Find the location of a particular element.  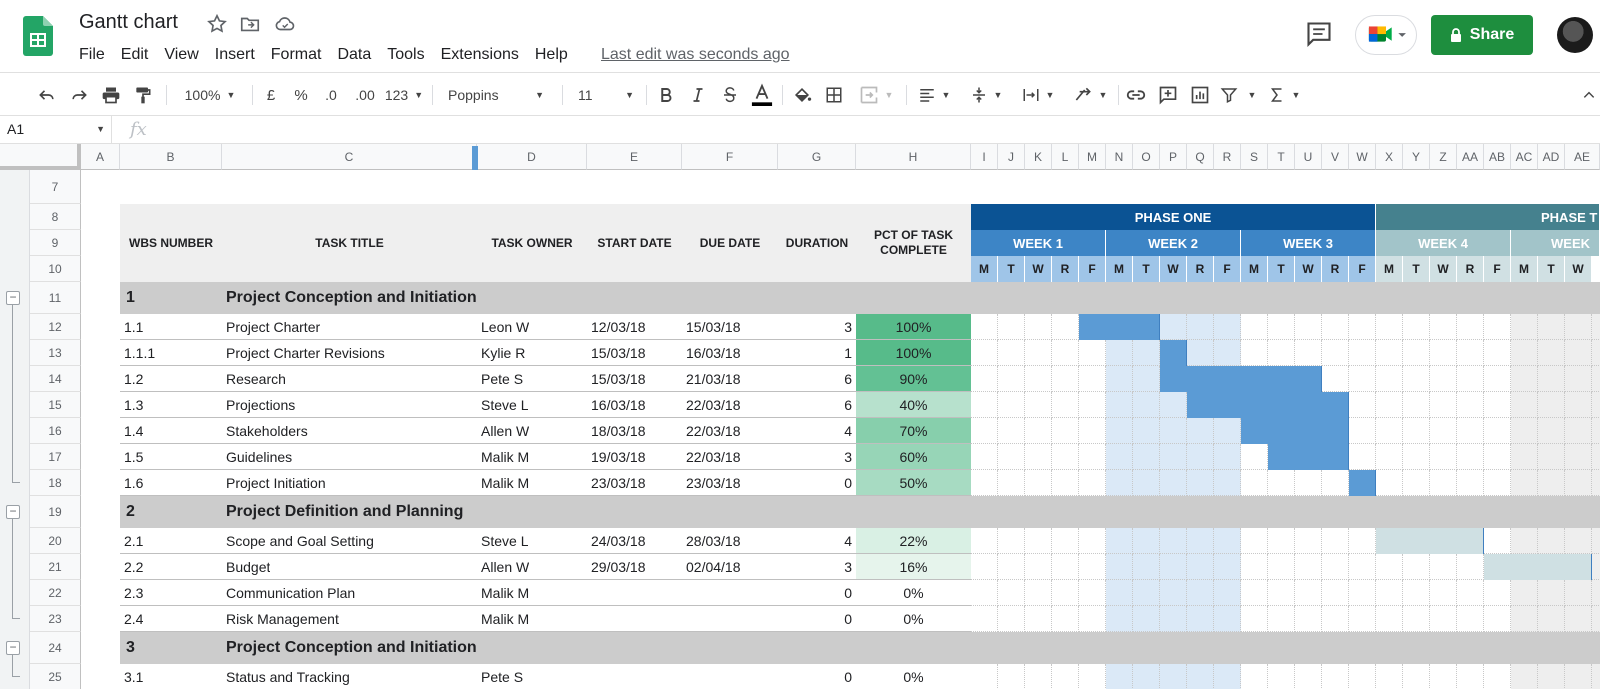

column-header-d: D is located at coordinates (532, 157).